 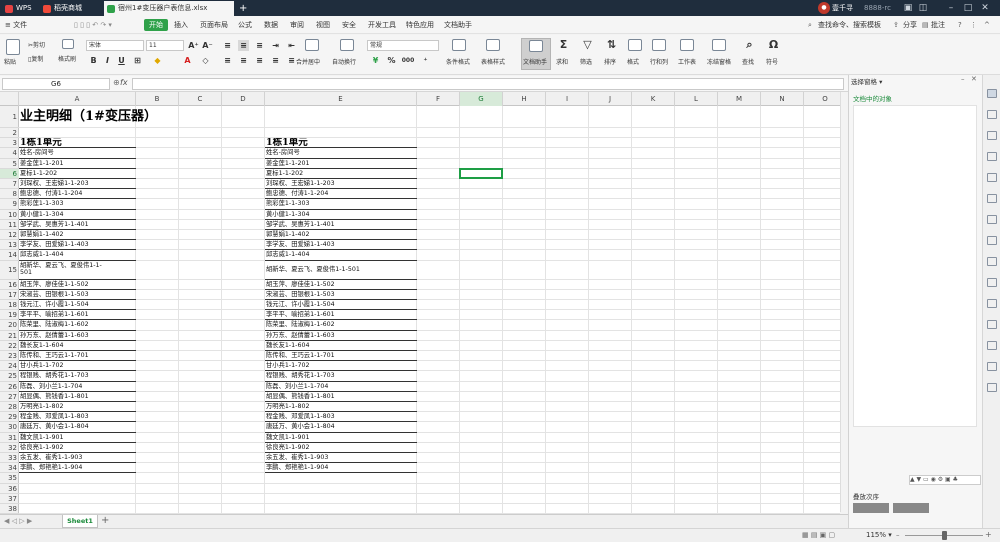 I want to click on more-icon: ⋮, so click(x=973, y=25).